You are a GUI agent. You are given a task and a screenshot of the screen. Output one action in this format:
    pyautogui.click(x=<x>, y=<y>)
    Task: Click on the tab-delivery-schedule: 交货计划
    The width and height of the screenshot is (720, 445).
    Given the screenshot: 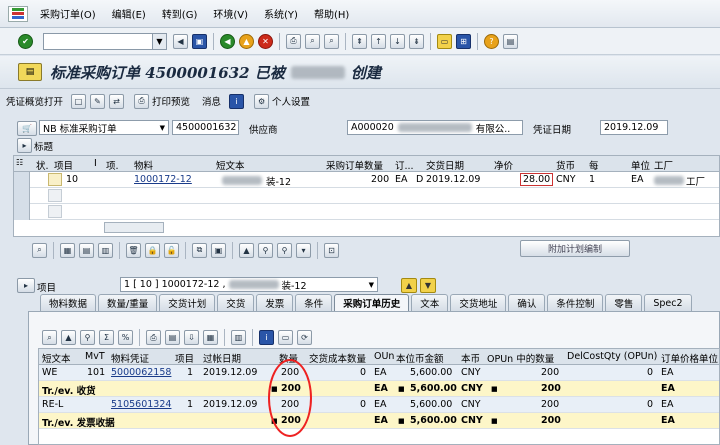 What is the action you would take?
    pyautogui.click(x=187, y=302)
    